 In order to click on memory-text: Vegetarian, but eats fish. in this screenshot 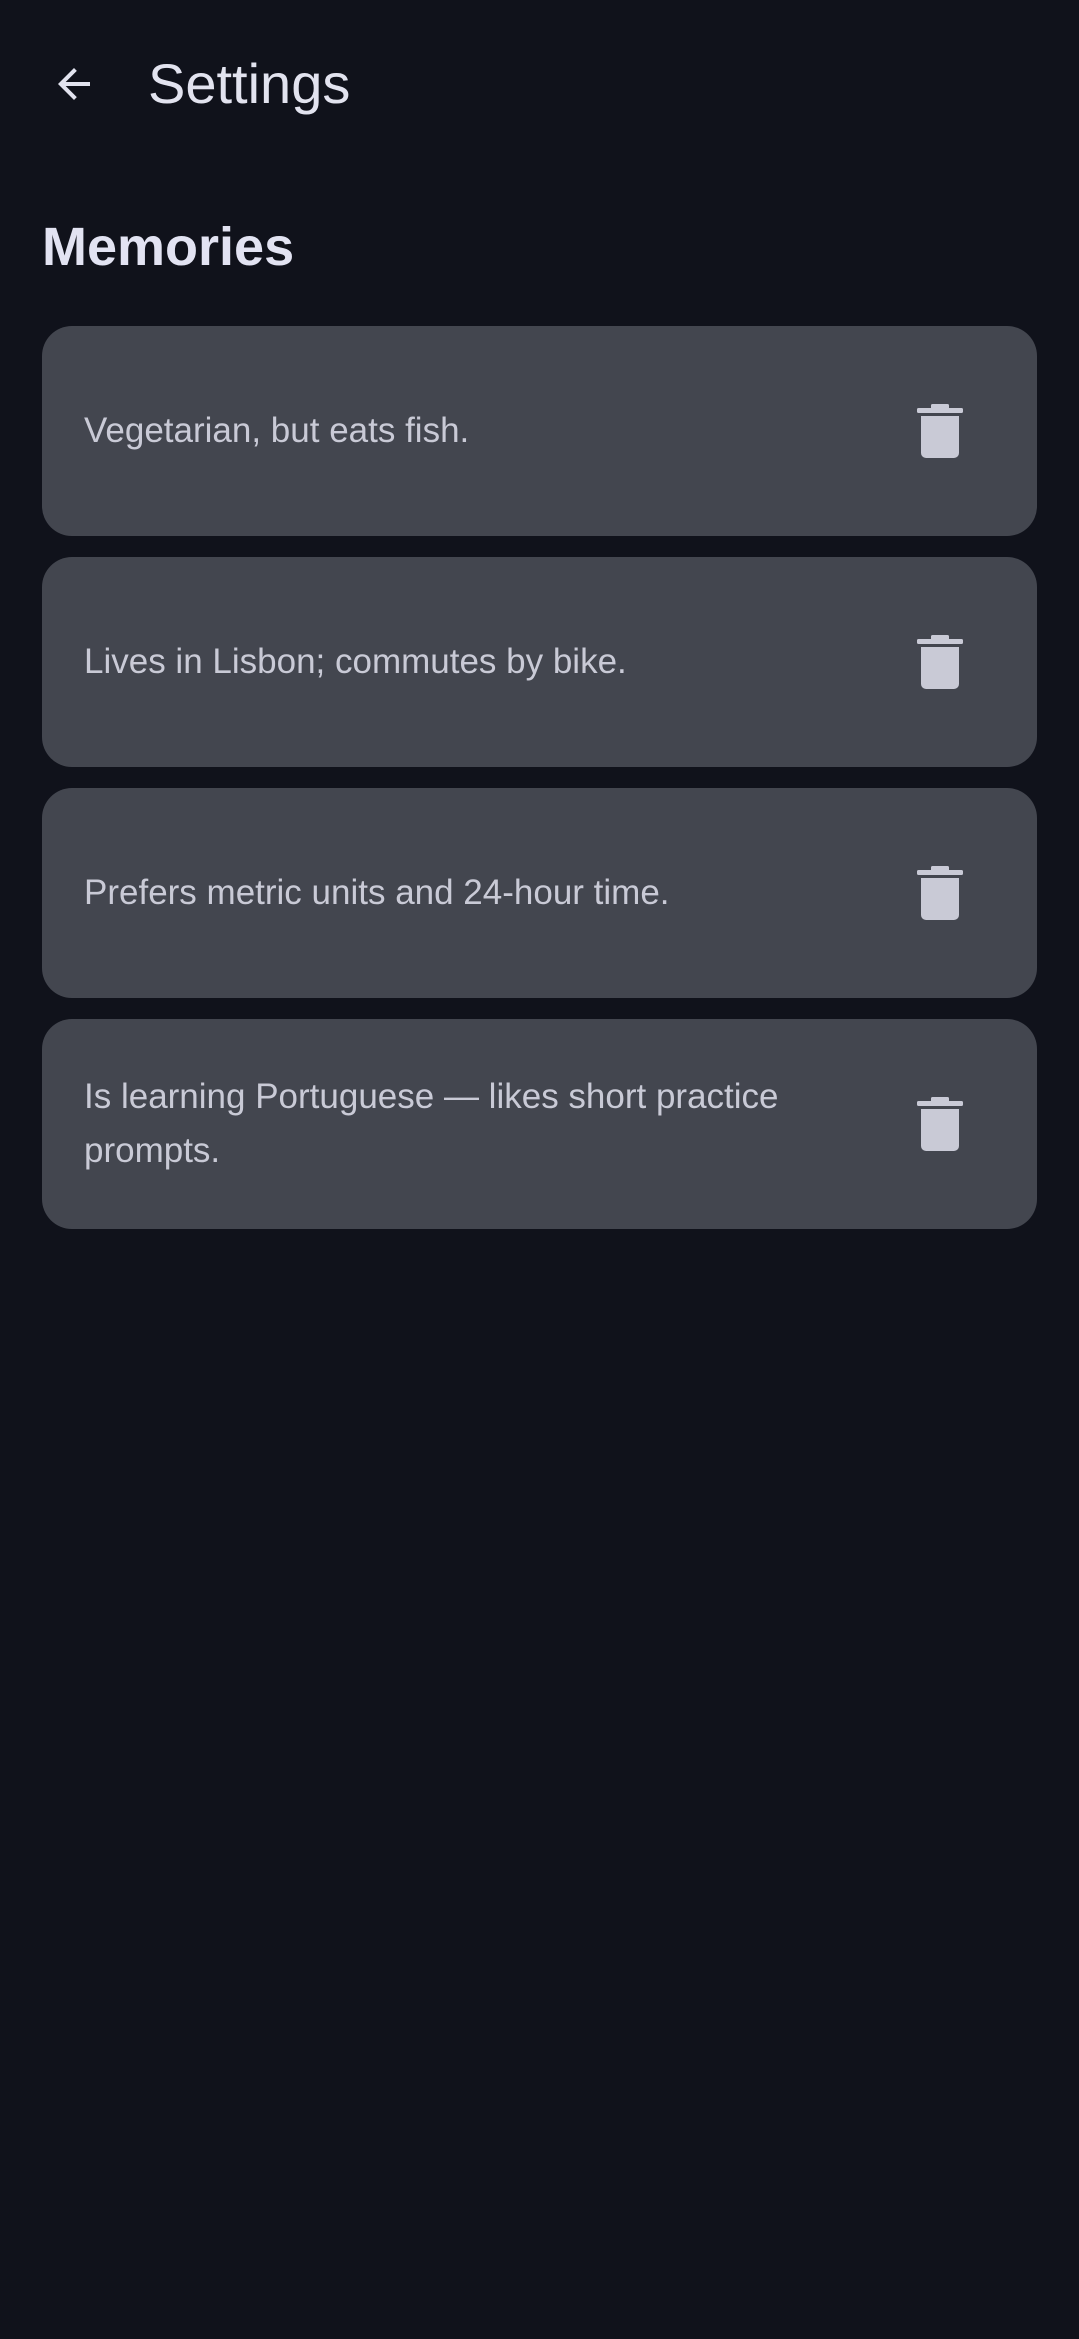, I will do `click(277, 430)`.